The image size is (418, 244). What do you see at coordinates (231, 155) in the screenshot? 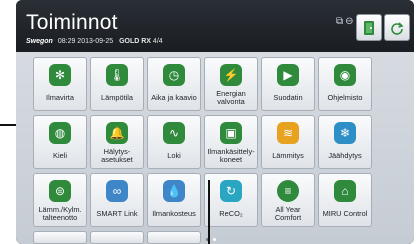
I see `tile-label: Ilmankäsittely-koneet` at bounding box center [231, 155].